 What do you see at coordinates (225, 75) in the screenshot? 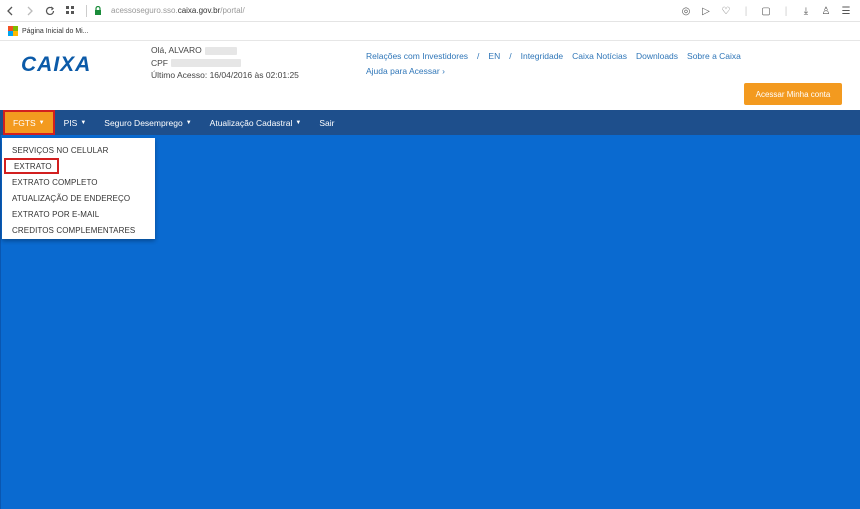
I see `last-access-text: Último Acesso: 16/04/2016 às 02:01:25` at bounding box center [225, 75].